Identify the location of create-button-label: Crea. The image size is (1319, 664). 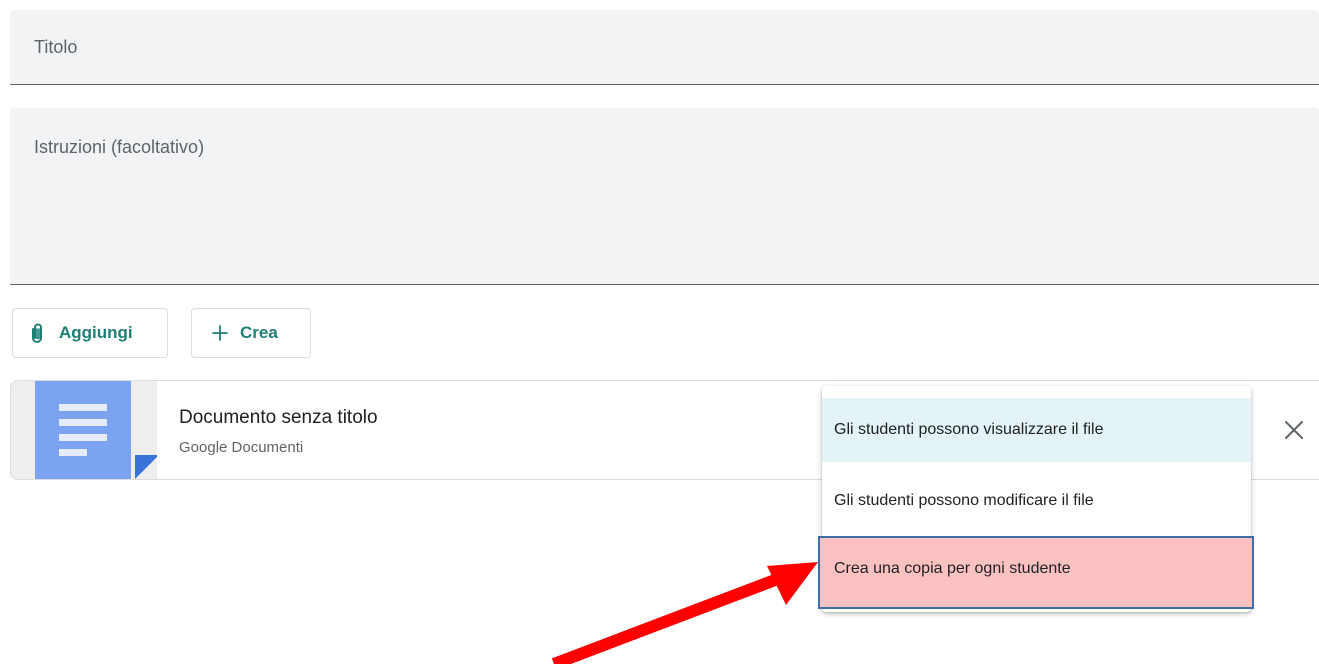
(259, 332).